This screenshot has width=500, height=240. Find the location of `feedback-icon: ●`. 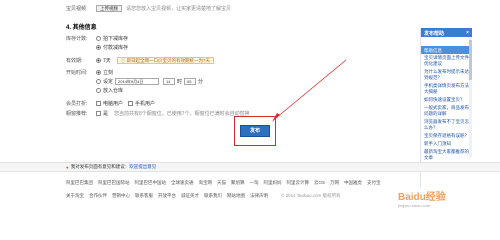

feedback-icon: ● is located at coordinates (67, 167).